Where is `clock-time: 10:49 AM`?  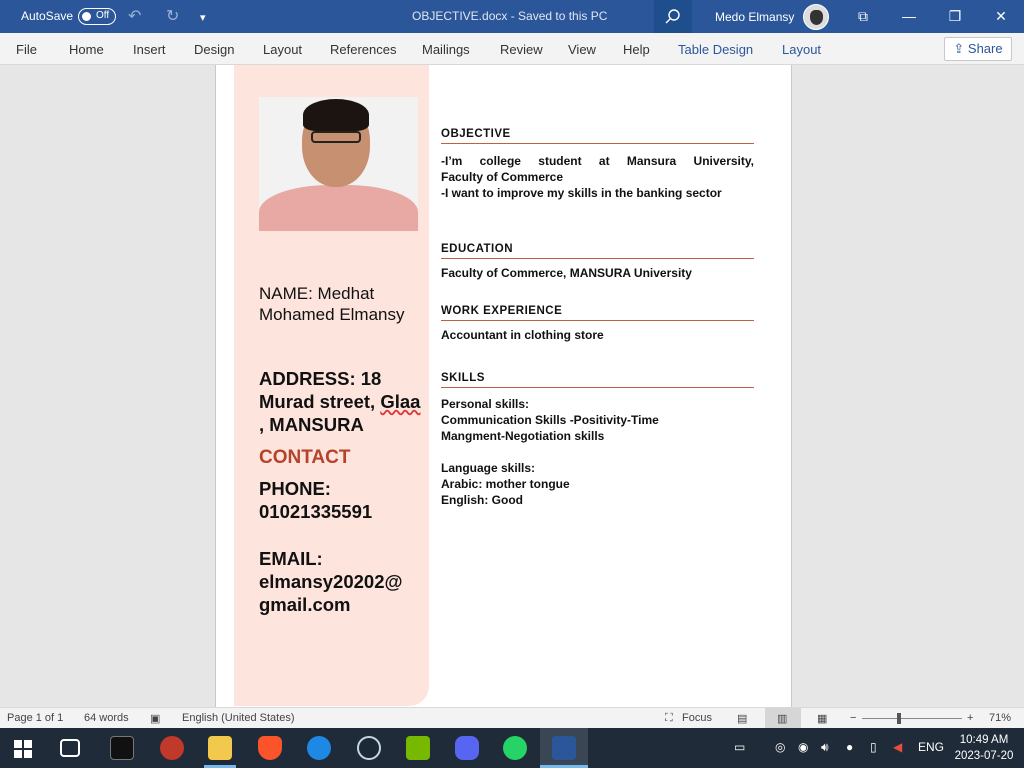
clock-time: 10:49 AM is located at coordinates (984, 740).